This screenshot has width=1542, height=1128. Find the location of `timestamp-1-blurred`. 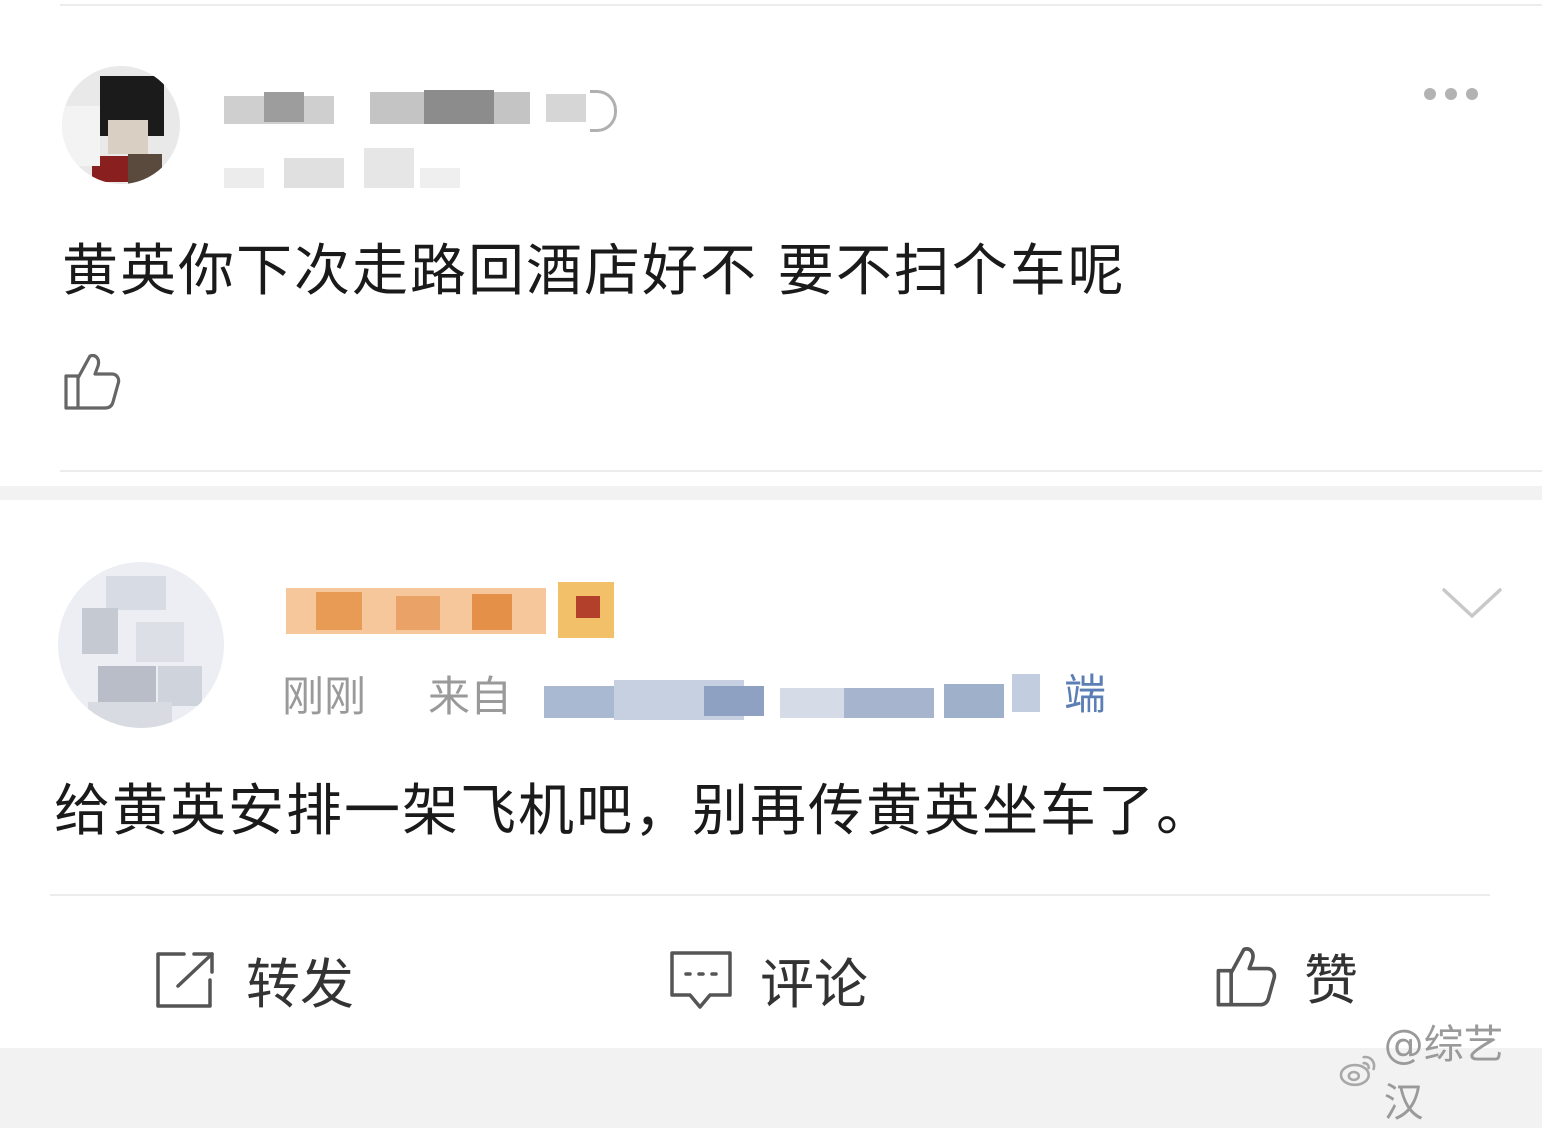

timestamp-1-blurred is located at coordinates (344, 169).